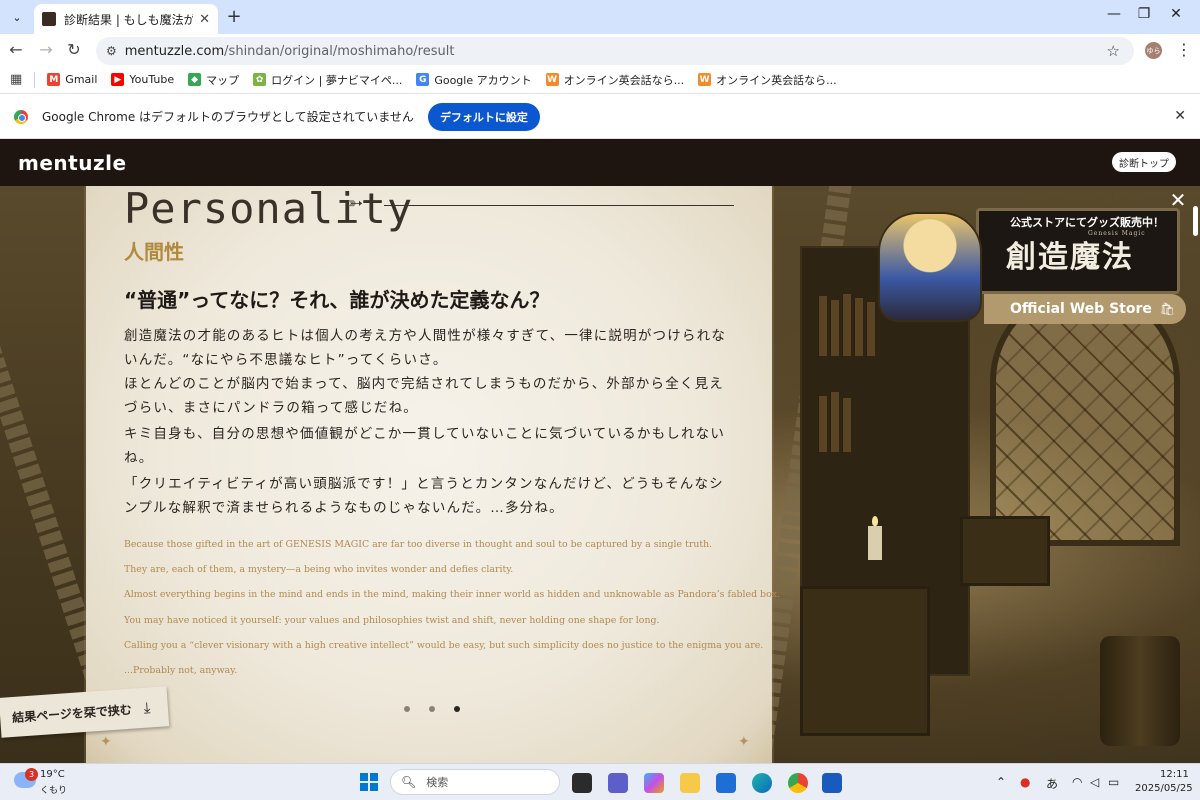 This screenshot has height=800, width=1200. Describe the element at coordinates (1140, 691) in the screenshot. I see `barrel-illustration` at that location.